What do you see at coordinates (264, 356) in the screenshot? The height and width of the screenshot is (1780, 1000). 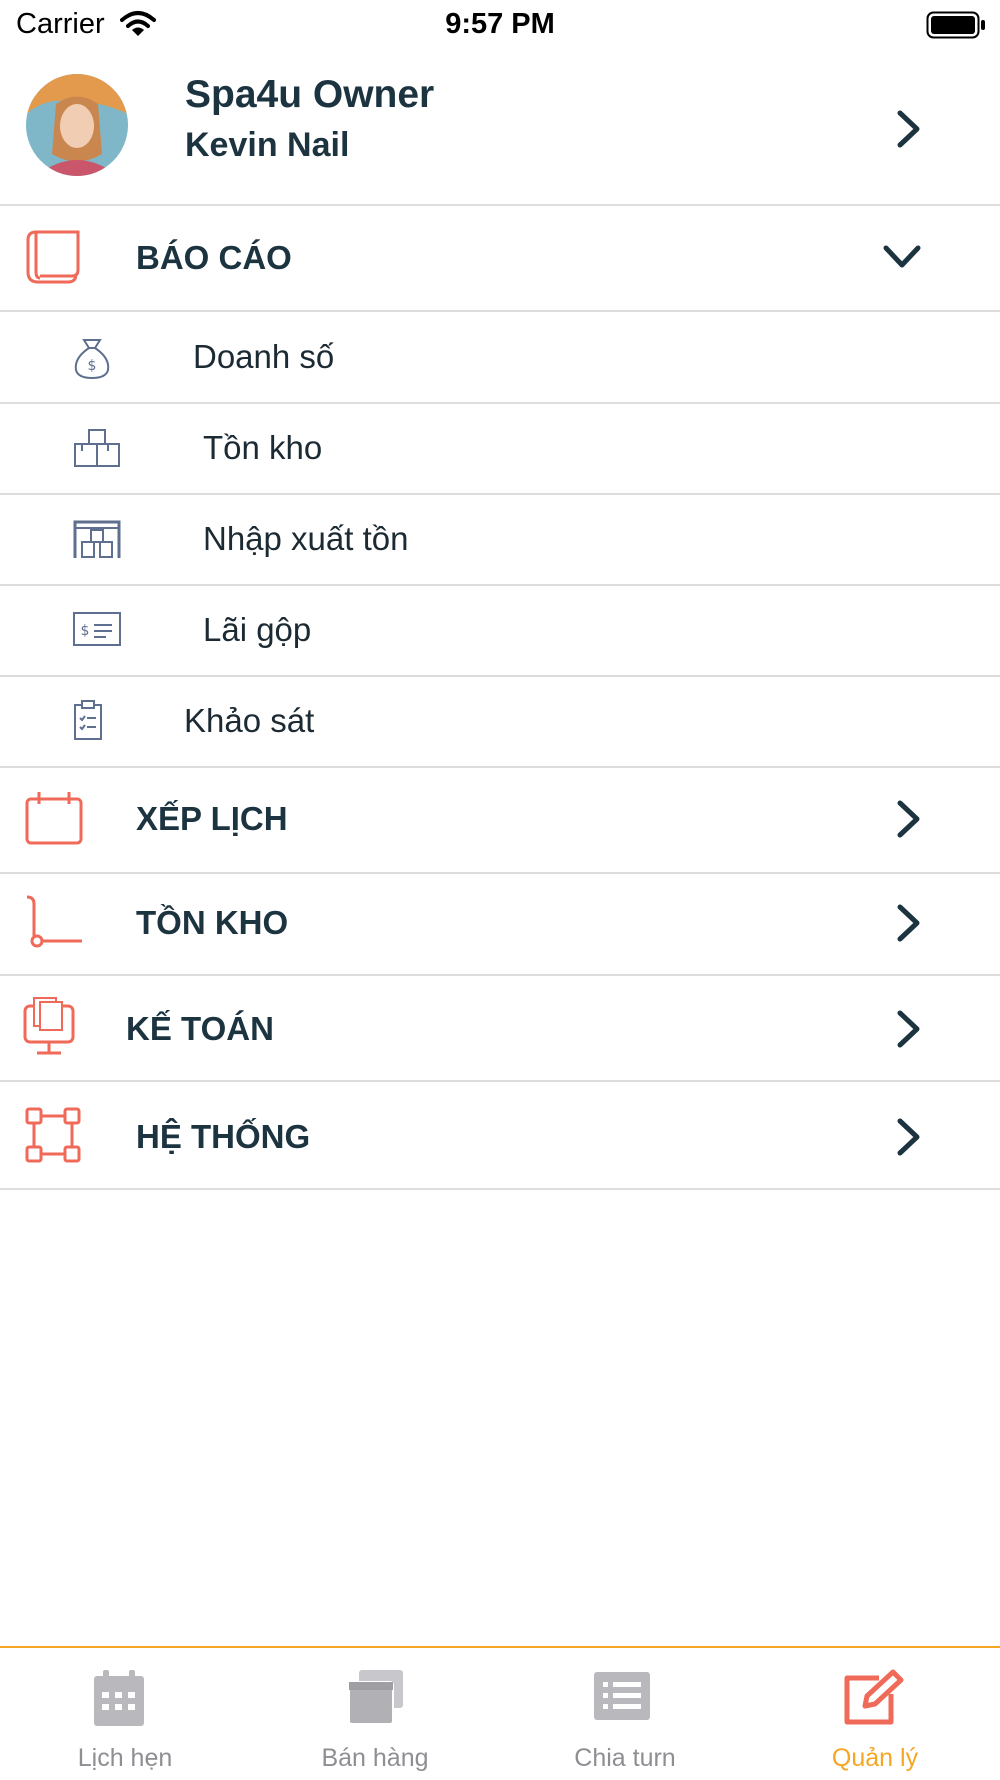 I see `report-item-label: Doanh số` at bounding box center [264, 356].